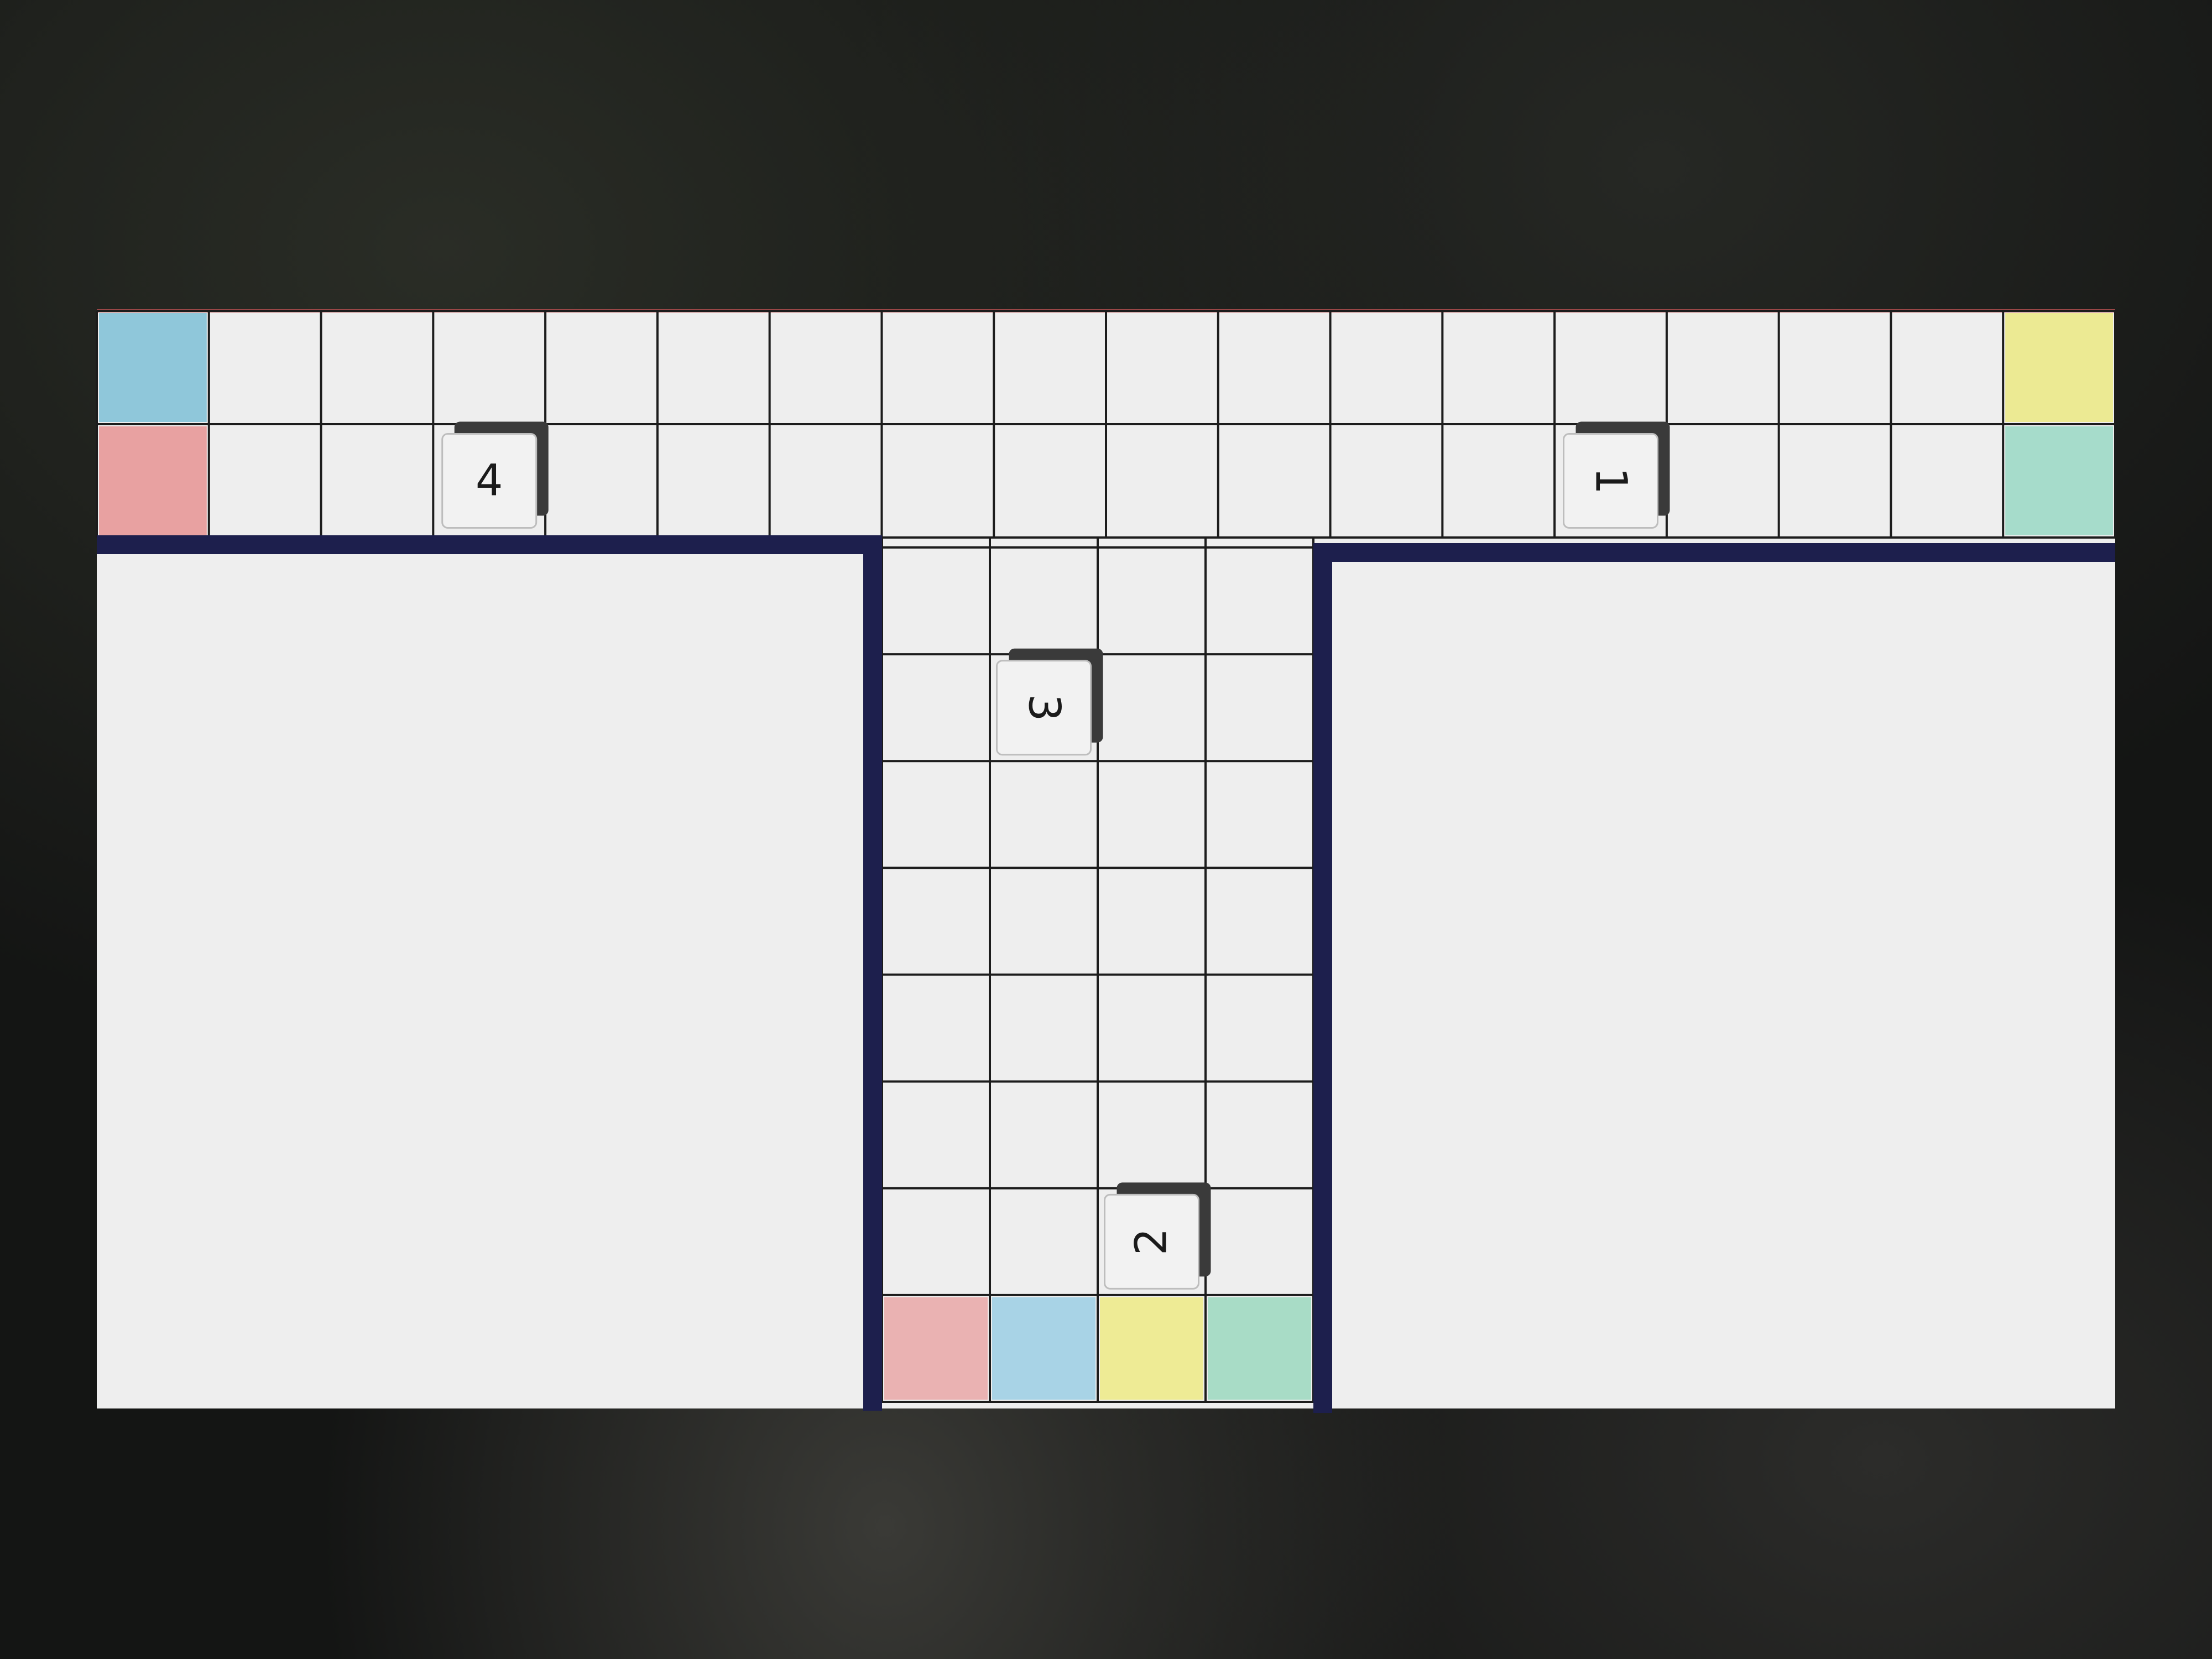 The width and height of the screenshot is (2212, 1659). I want to click on die-3: 3, so click(1050, 702).